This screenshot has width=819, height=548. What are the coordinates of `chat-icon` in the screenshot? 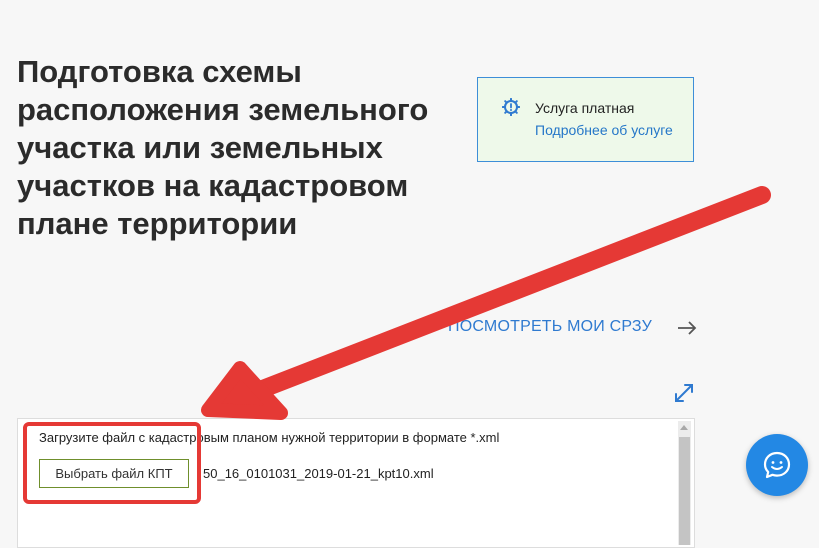 It's located at (777, 465).